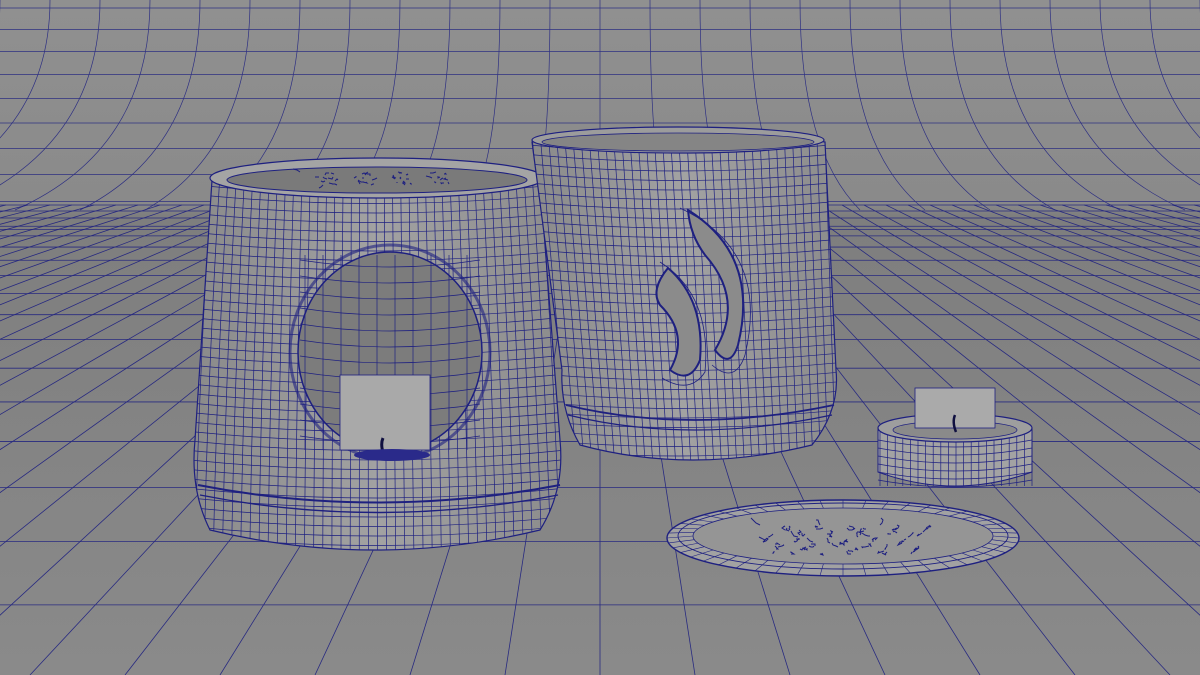 This screenshot has width=1200, height=675. I want to click on candle-wax-pool, so click(392, 455).